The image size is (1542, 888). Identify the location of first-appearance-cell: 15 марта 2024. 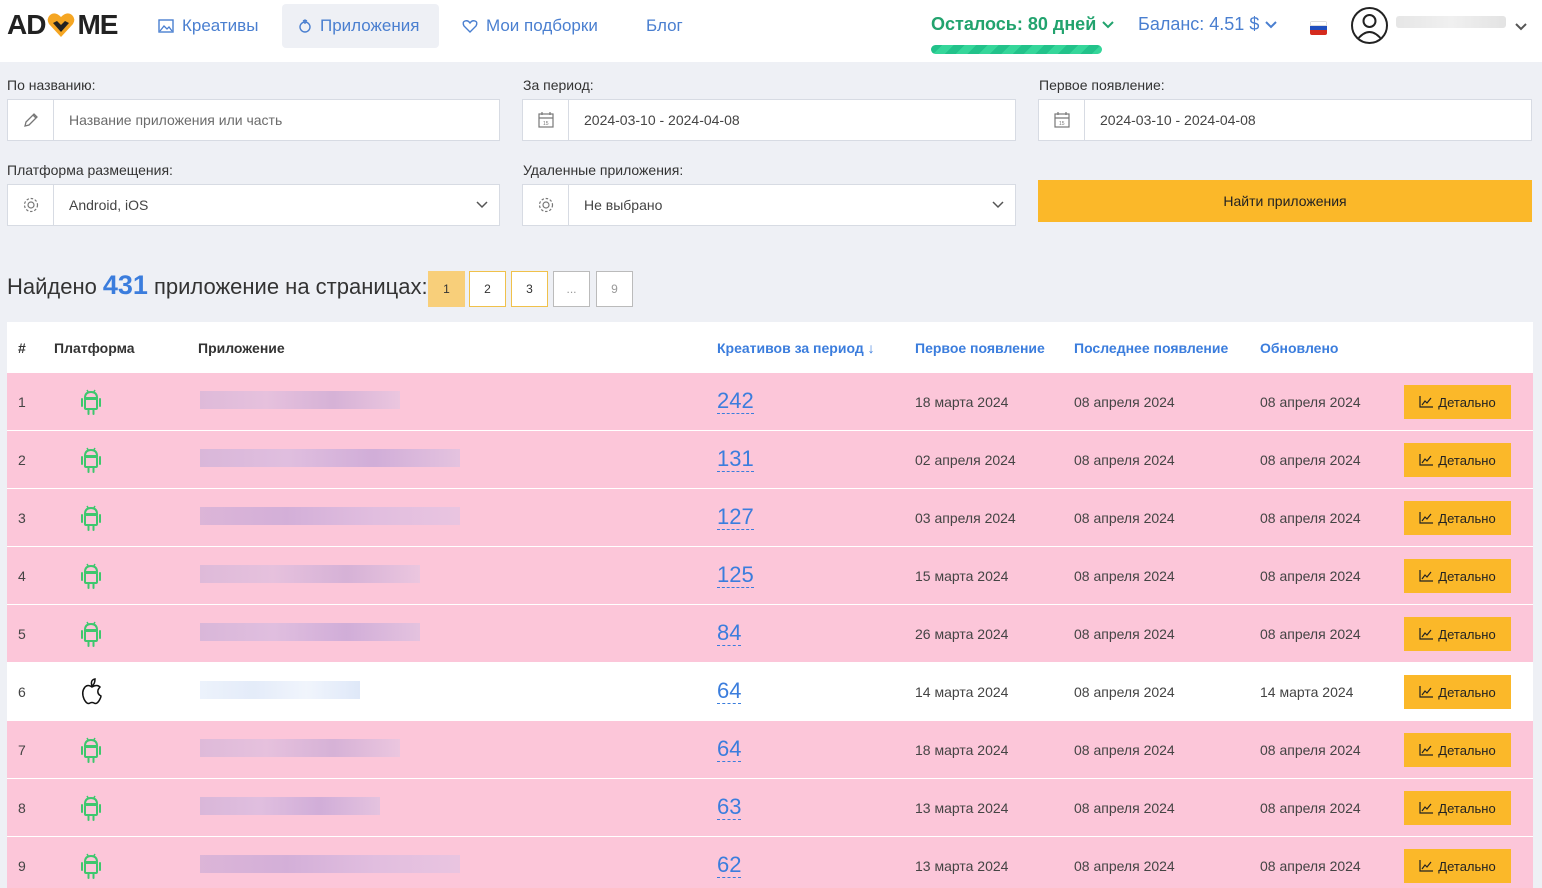
(962, 575).